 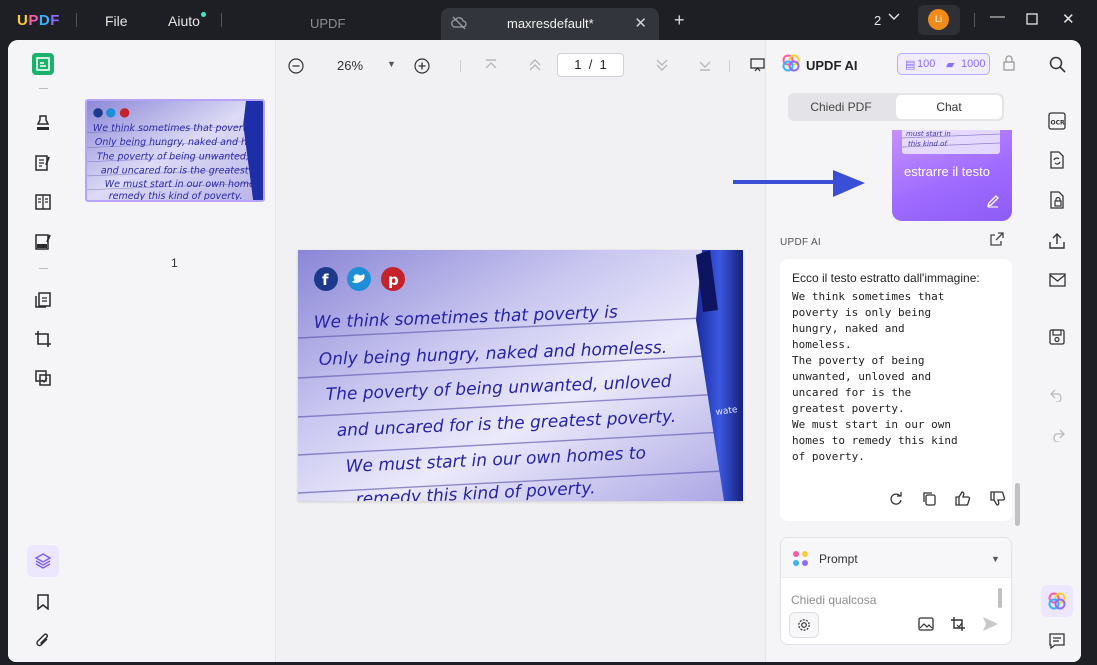 What do you see at coordinates (1058, 123) in the screenshot?
I see `svg-text: OCR` at bounding box center [1058, 123].